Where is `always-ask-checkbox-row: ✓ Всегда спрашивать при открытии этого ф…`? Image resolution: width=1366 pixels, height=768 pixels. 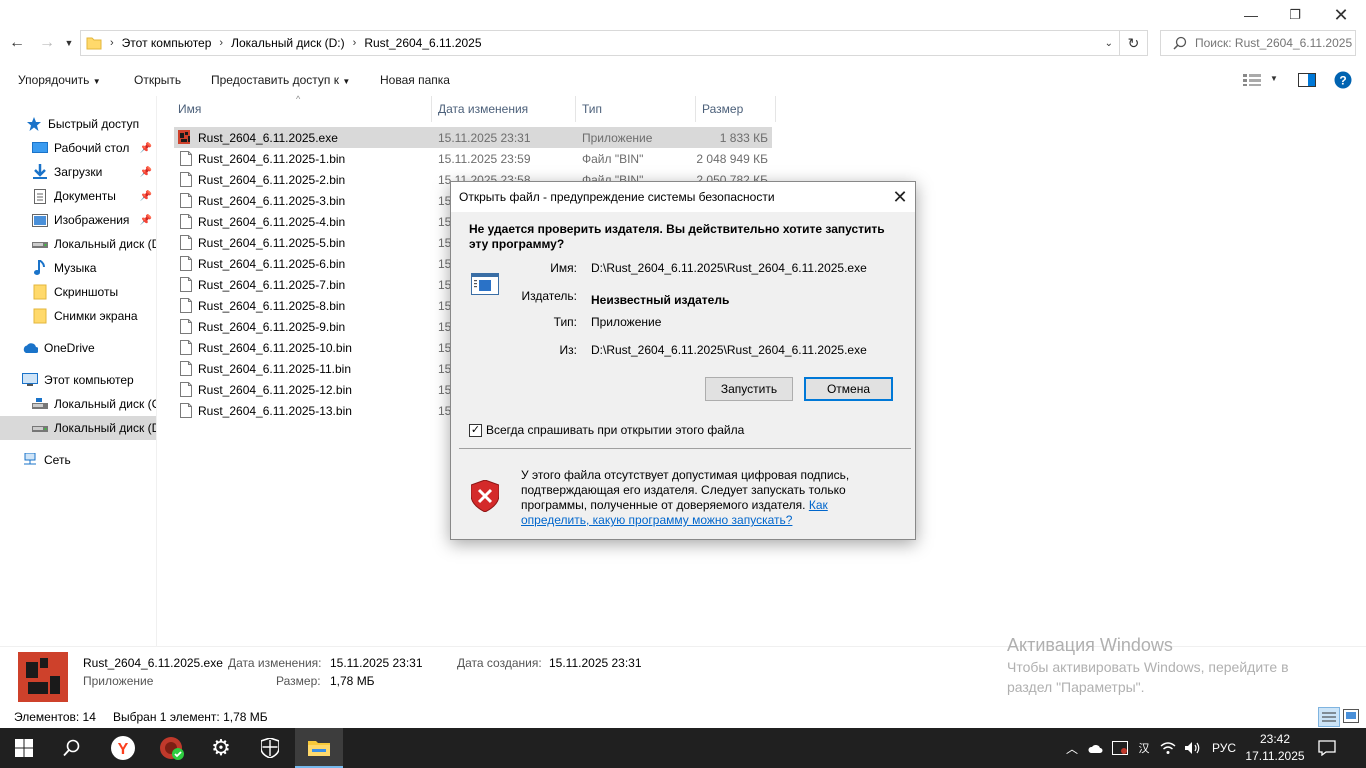
always-ask-checkbox-row: ✓ Всегда спрашивать при открытии этого ф… is located at coordinates (606, 430).